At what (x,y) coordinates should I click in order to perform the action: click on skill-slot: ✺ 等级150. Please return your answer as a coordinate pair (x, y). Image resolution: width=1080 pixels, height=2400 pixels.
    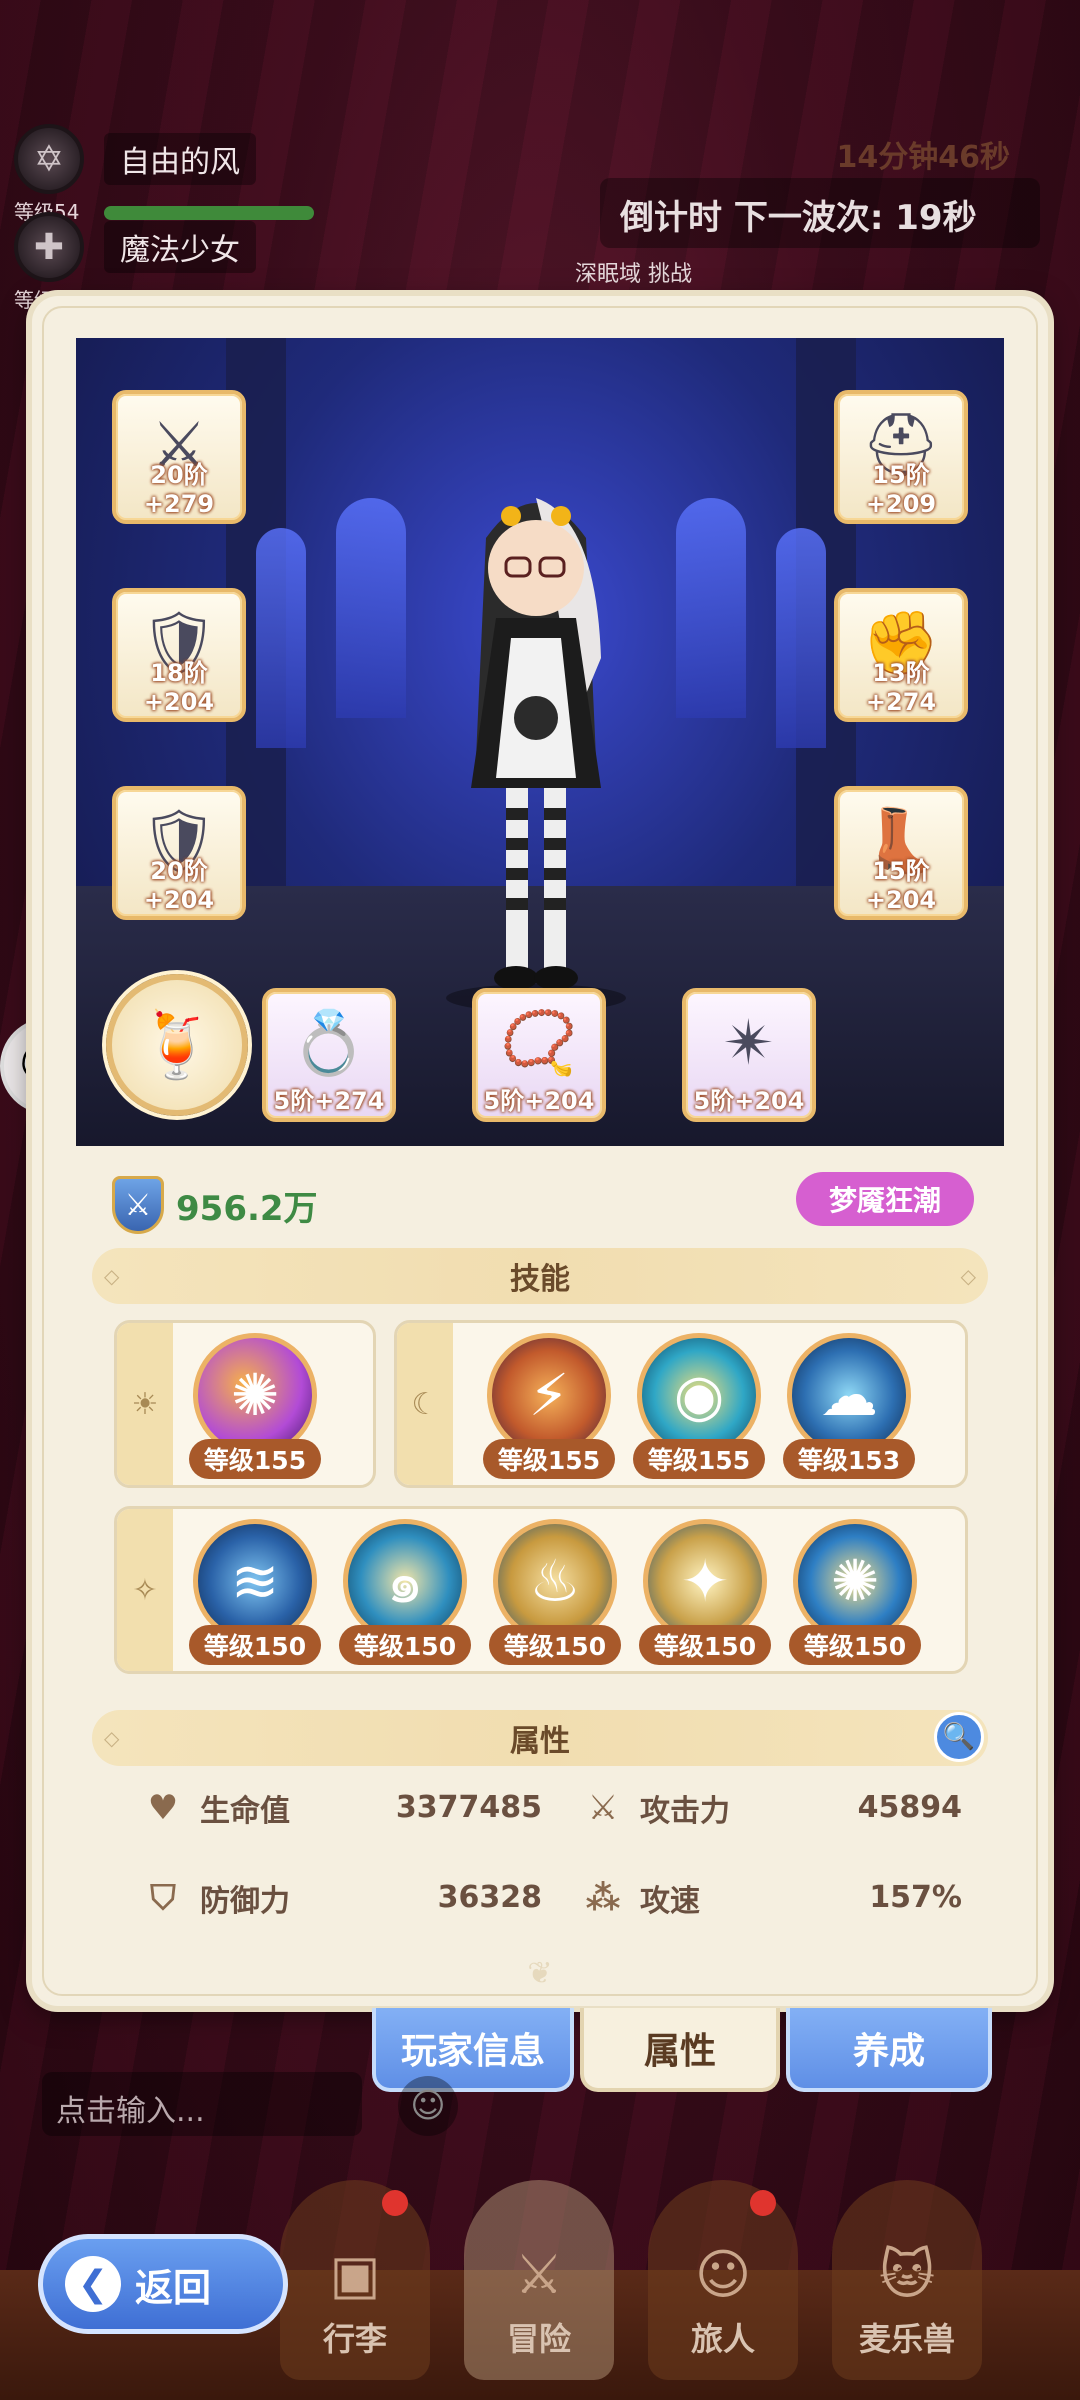
    Looking at the image, I should click on (855, 1590).